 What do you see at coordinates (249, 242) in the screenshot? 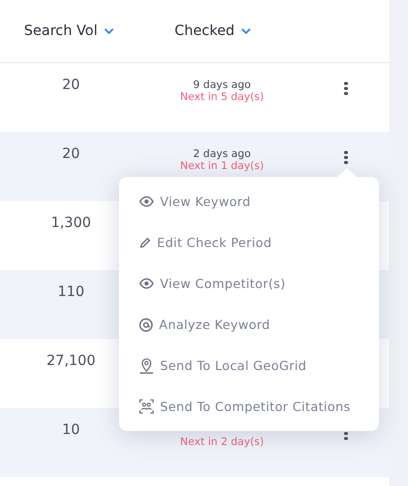
I see `menu-item: Edit Check Period` at bounding box center [249, 242].